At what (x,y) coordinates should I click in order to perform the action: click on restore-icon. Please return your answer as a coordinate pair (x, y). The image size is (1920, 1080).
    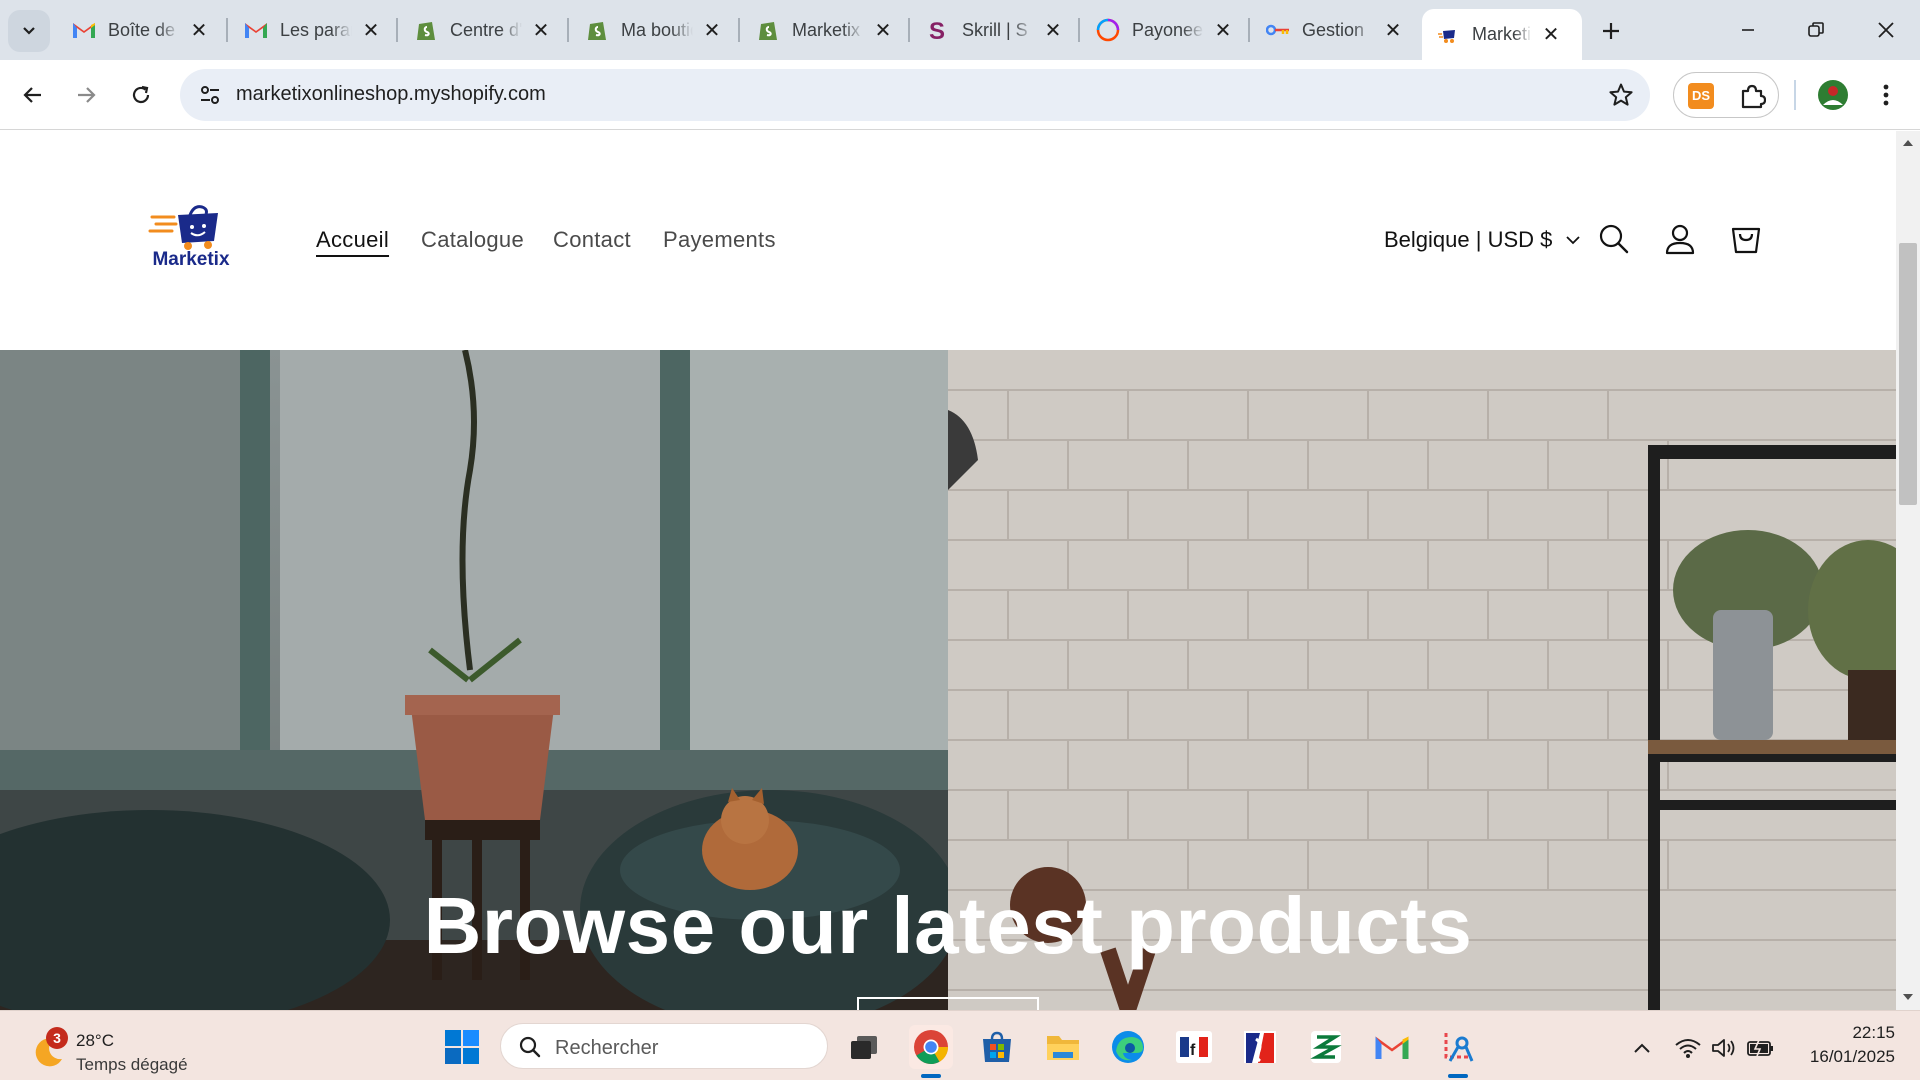
    Looking at the image, I should click on (1816, 29).